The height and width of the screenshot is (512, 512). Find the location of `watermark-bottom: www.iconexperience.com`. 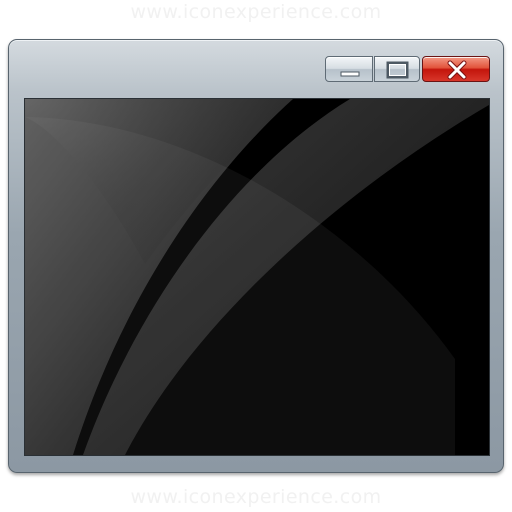

watermark-bottom: www.iconexperience.com is located at coordinates (256, 497).